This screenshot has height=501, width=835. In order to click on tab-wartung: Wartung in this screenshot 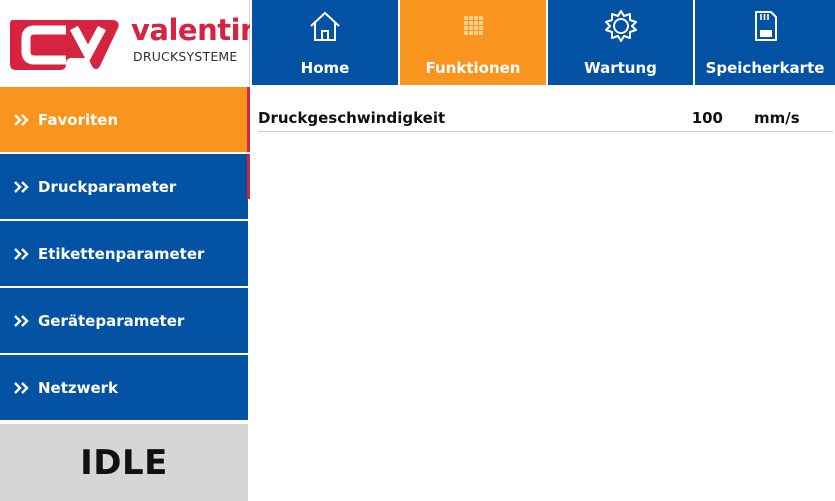, I will do `click(619, 42)`.